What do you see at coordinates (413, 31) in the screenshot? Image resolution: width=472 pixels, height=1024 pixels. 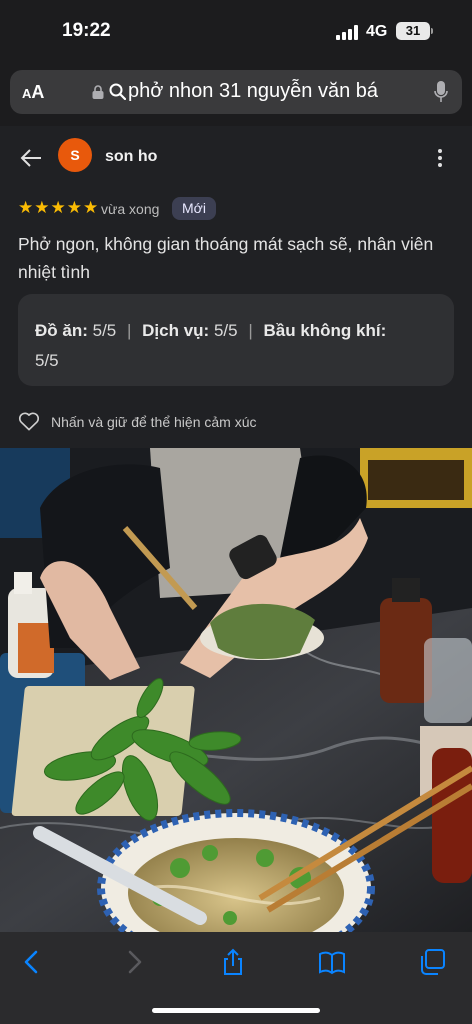 I see `battery-icon: 31` at bounding box center [413, 31].